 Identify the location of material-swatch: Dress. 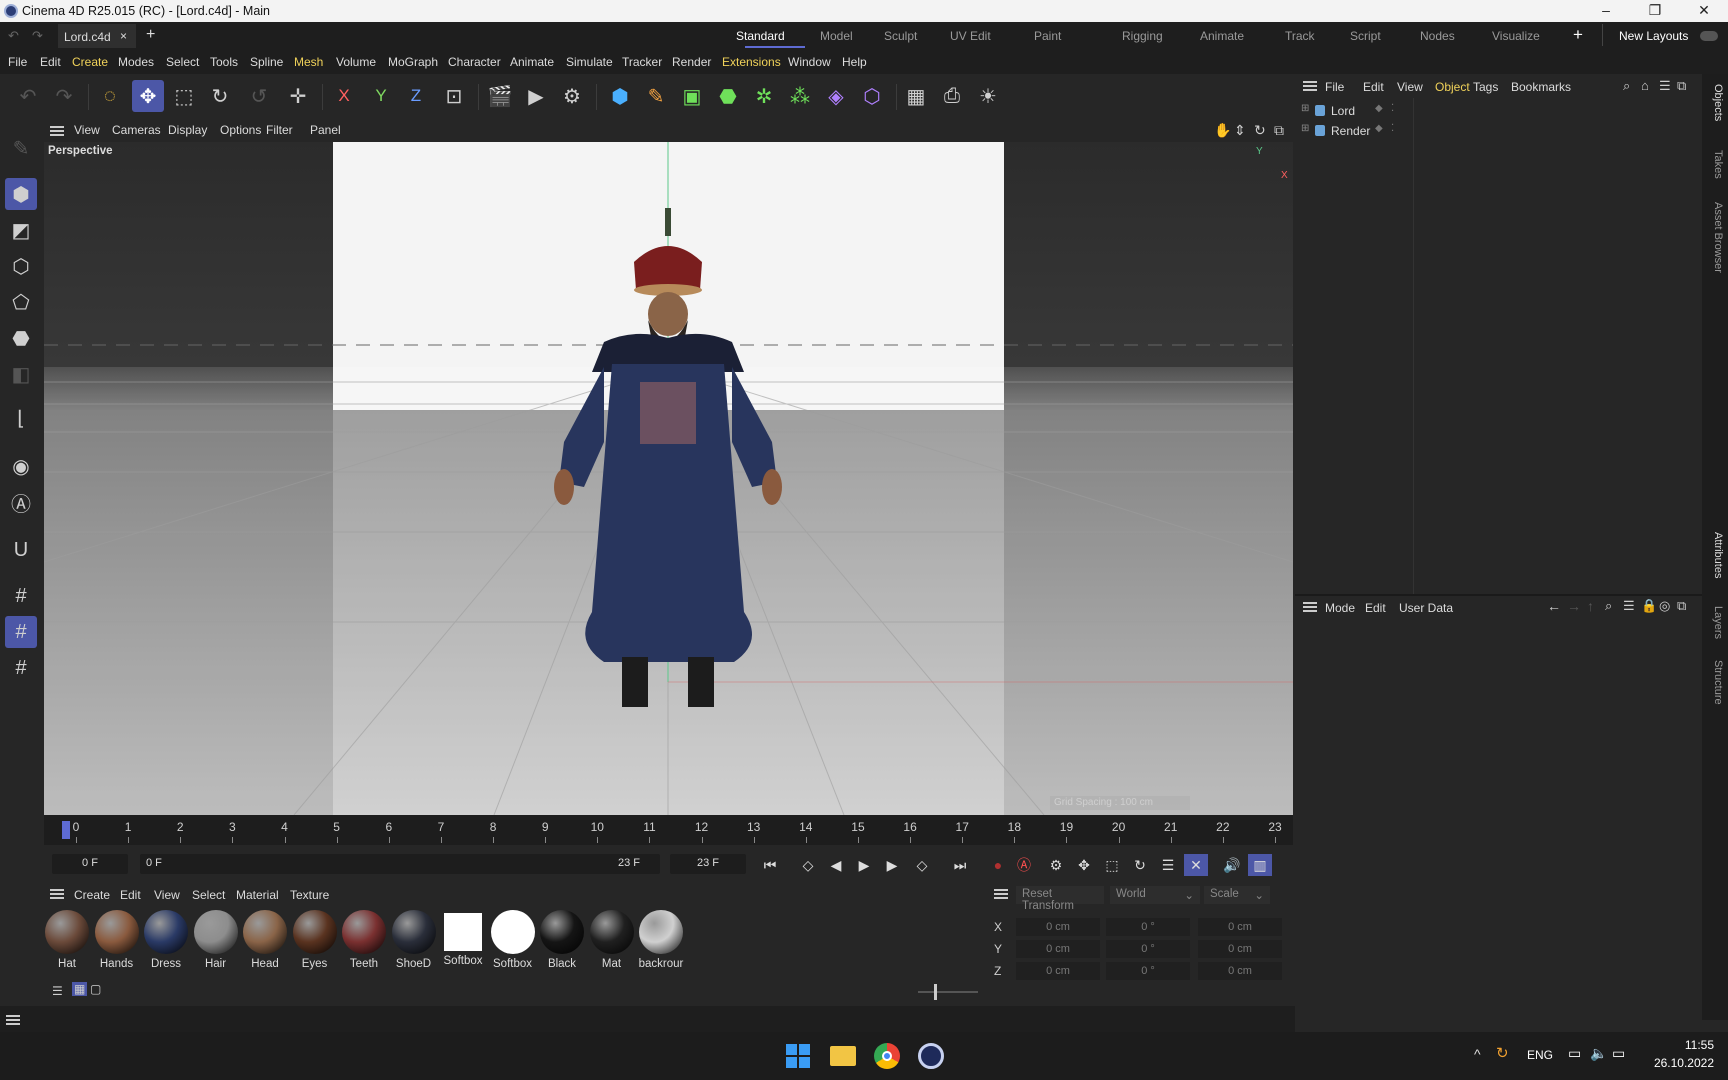
(166, 940).